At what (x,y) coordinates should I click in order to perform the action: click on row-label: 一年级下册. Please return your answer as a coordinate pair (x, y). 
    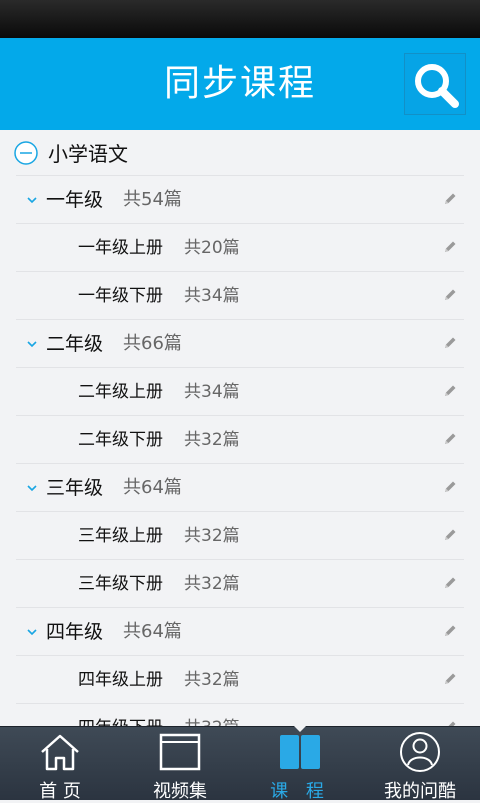
    Looking at the image, I should click on (120, 296).